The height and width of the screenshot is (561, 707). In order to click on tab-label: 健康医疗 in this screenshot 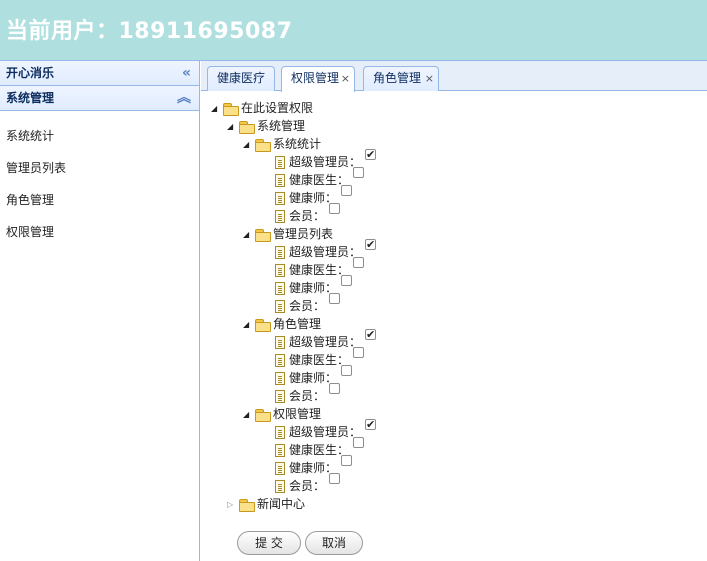, I will do `click(241, 78)`.